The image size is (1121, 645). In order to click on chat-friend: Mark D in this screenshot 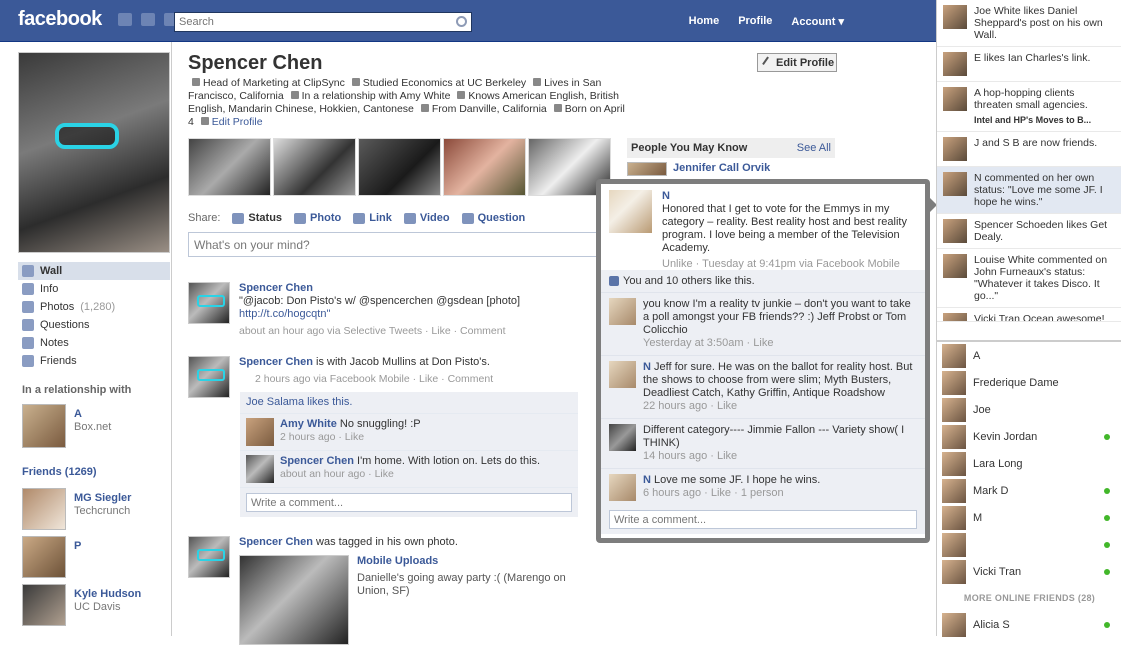, I will do `click(1029, 490)`.